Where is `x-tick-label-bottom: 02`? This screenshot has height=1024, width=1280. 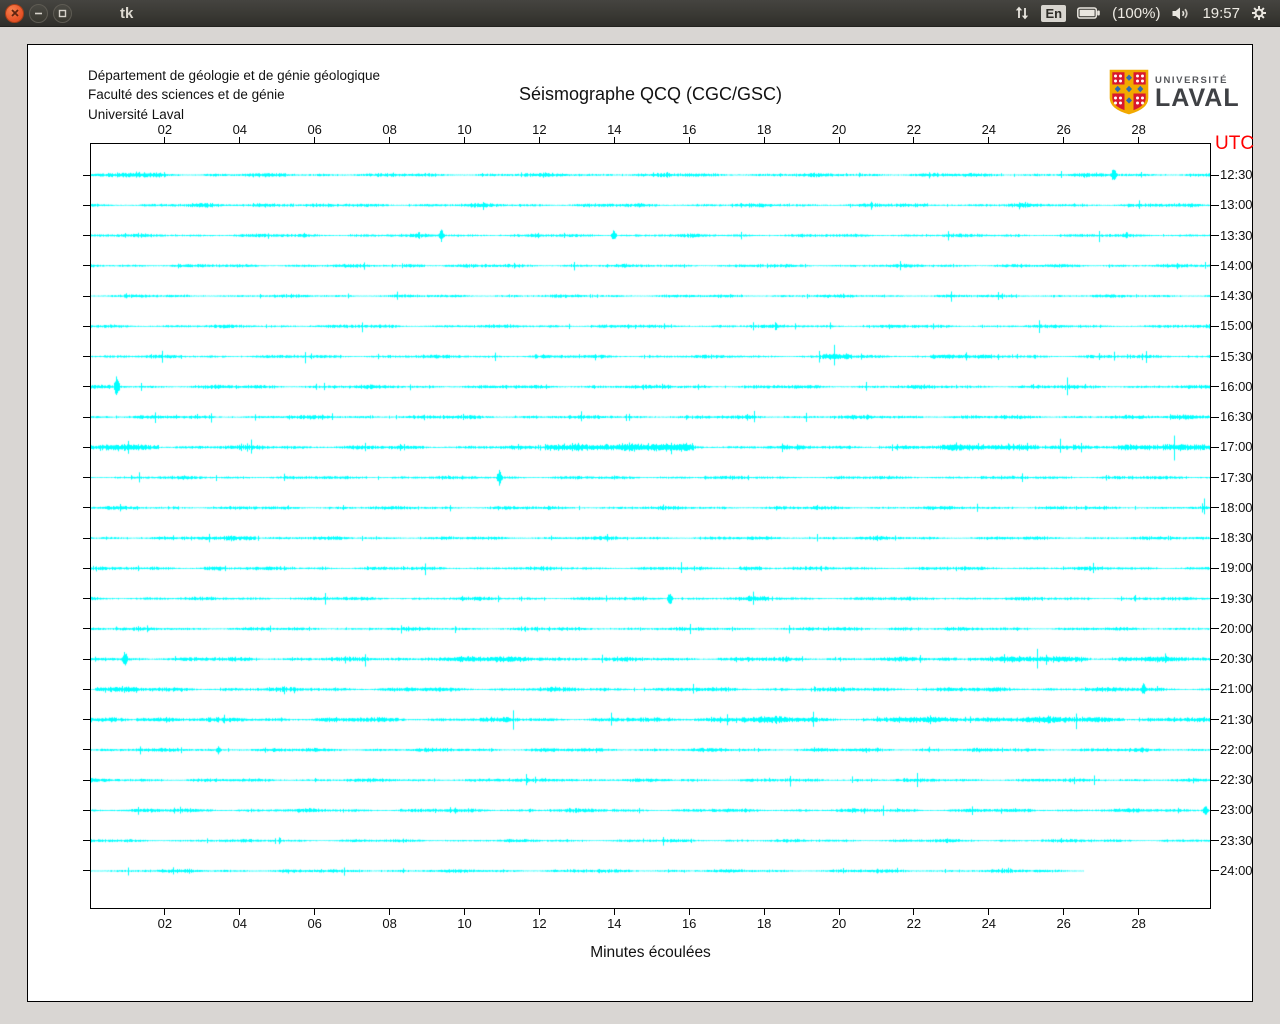 x-tick-label-bottom: 02 is located at coordinates (165, 923).